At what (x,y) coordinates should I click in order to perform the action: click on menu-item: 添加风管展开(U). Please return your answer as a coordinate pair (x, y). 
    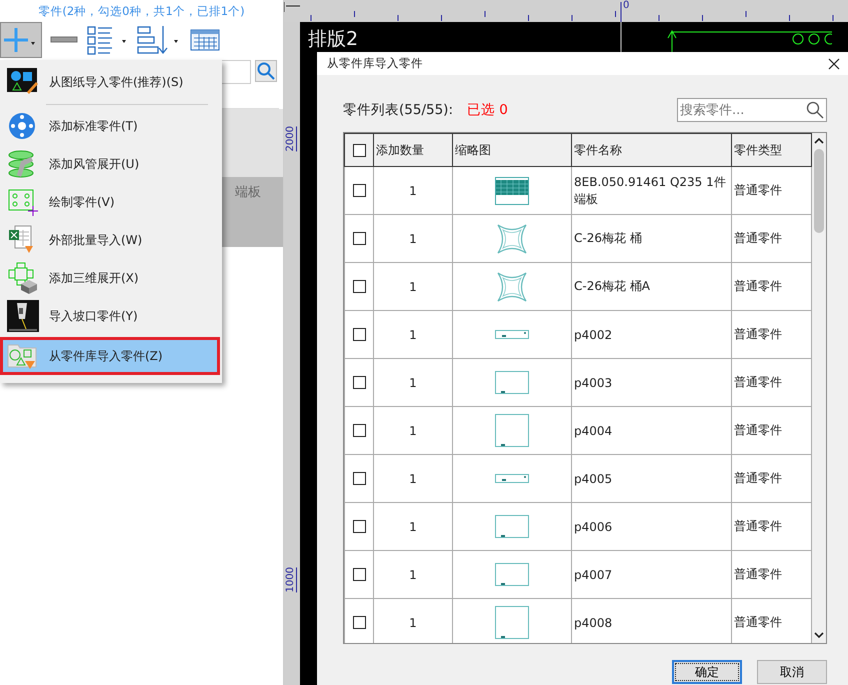
    Looking at the image, I should click on (110, 164).